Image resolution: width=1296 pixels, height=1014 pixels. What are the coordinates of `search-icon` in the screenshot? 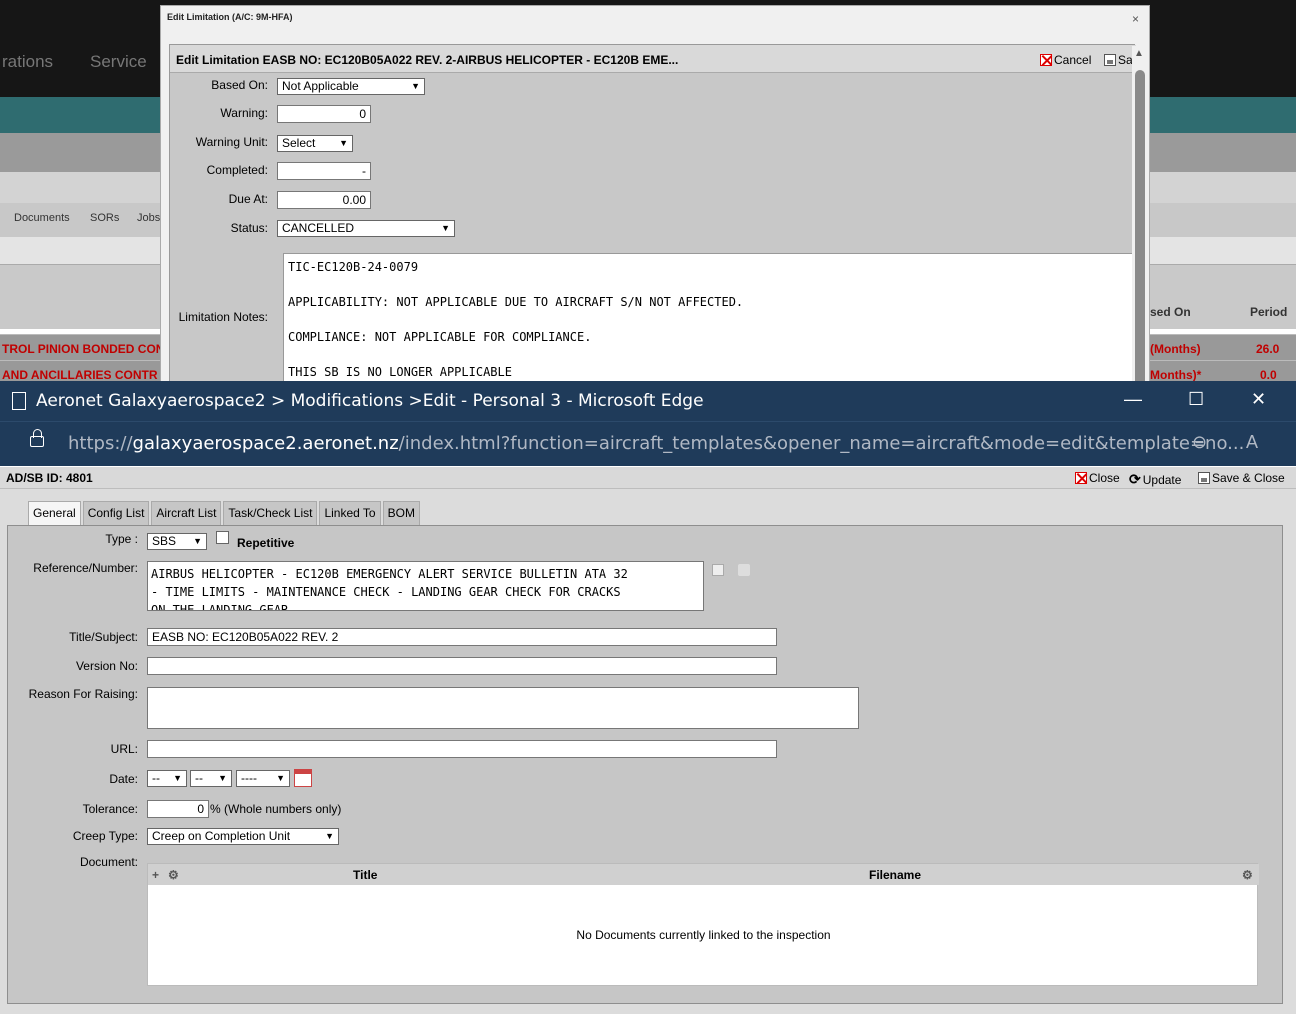 It's located at (744, 570).